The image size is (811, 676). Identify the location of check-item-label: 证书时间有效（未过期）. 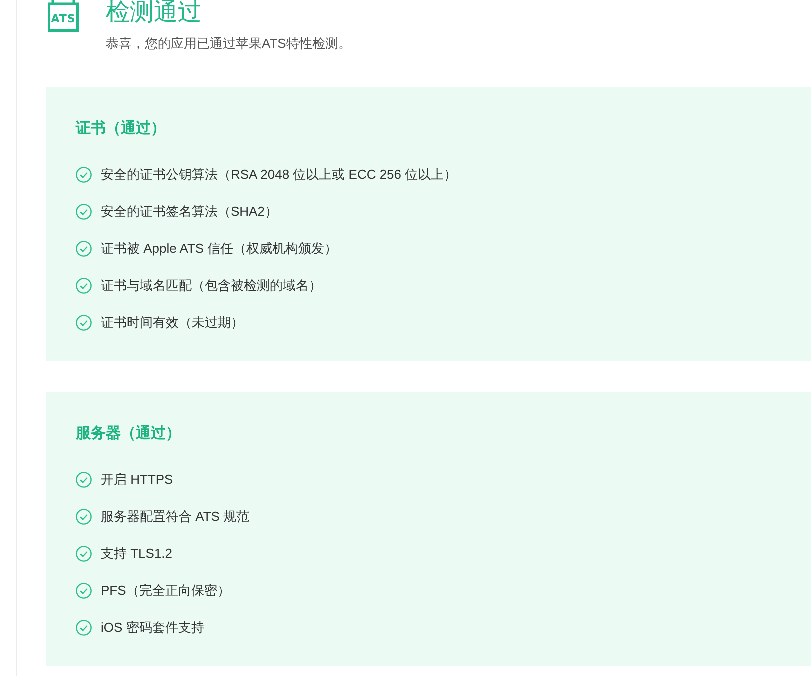
(172, 323).